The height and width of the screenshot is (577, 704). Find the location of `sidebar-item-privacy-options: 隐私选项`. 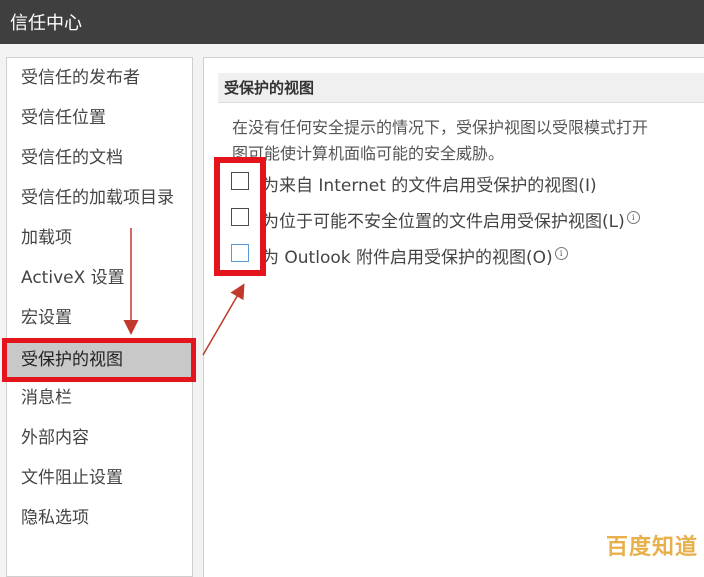

sidebar-item-privacy-options: 隐私选项 is located at coordinates (99, 518).